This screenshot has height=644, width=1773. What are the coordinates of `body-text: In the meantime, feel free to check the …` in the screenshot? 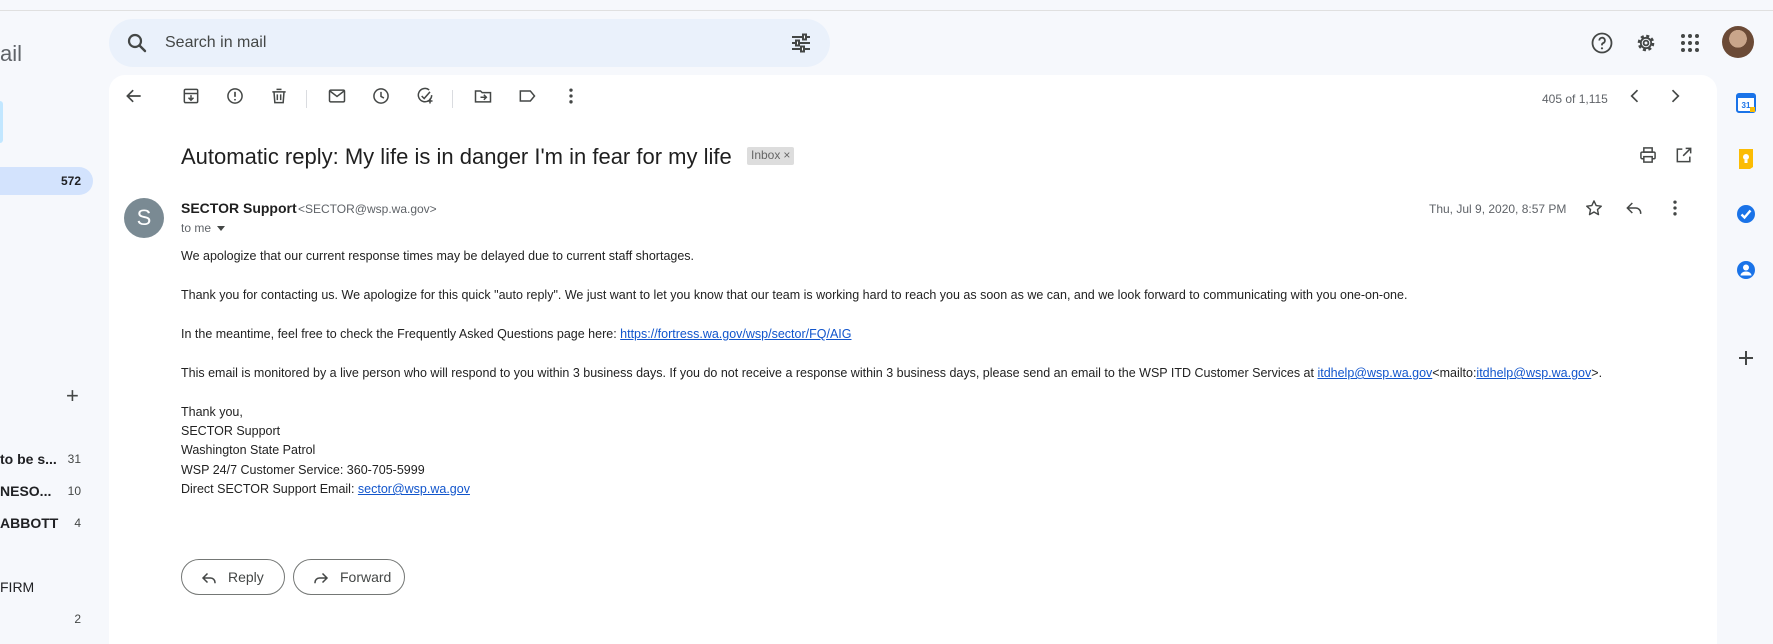 It's located at (401, 334).